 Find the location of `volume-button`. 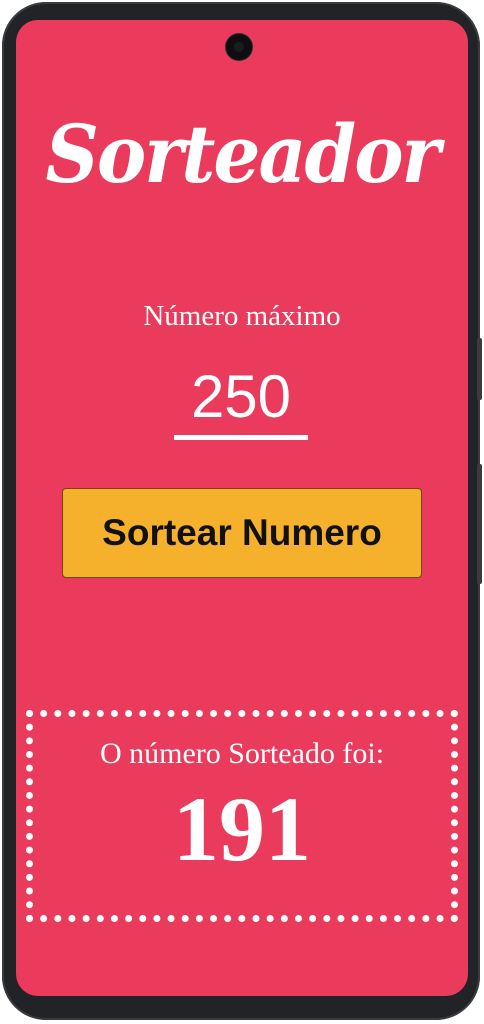

volume-button is located at coordinates (479, 369).